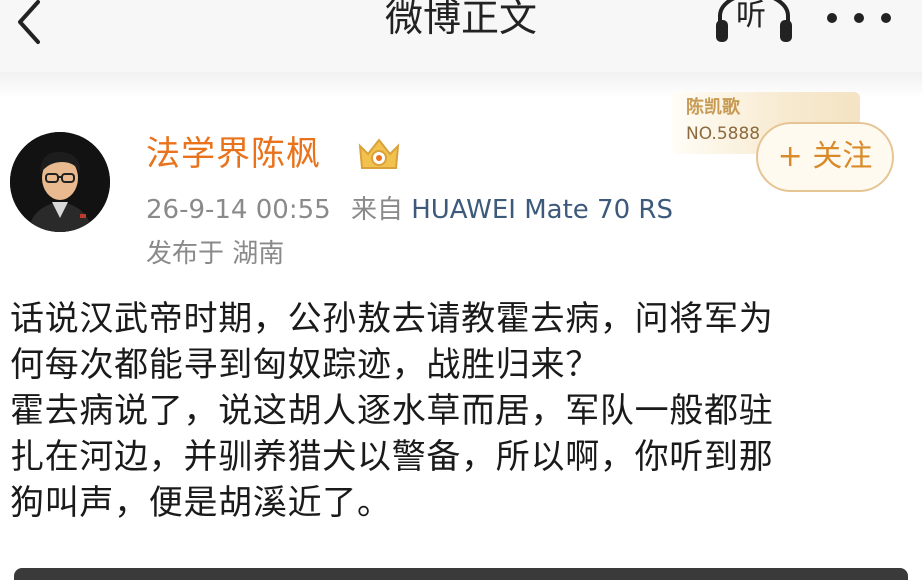  Describe the element at coordinates (825, 157) in the screenshot. I see `follow-button: + 关注` at that location.